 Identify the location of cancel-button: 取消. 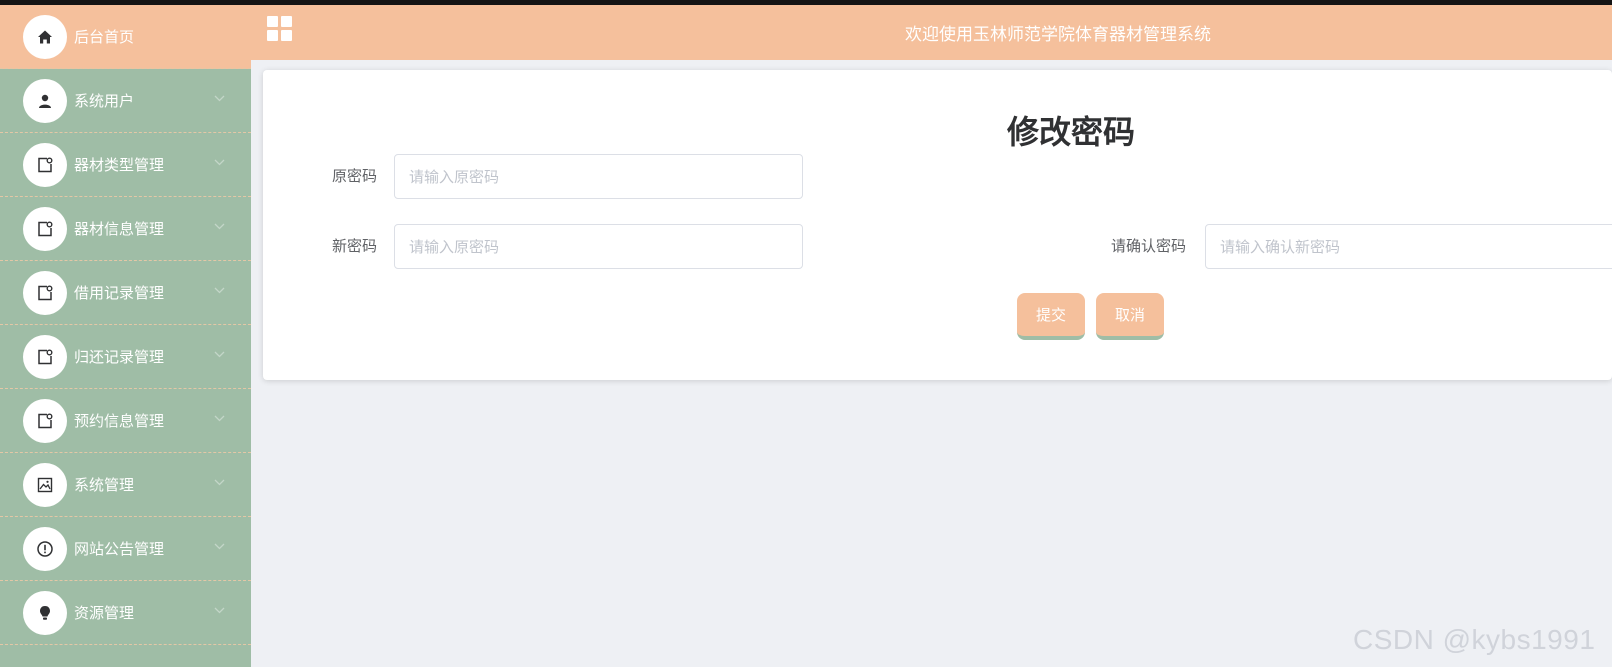
(1130, 316).